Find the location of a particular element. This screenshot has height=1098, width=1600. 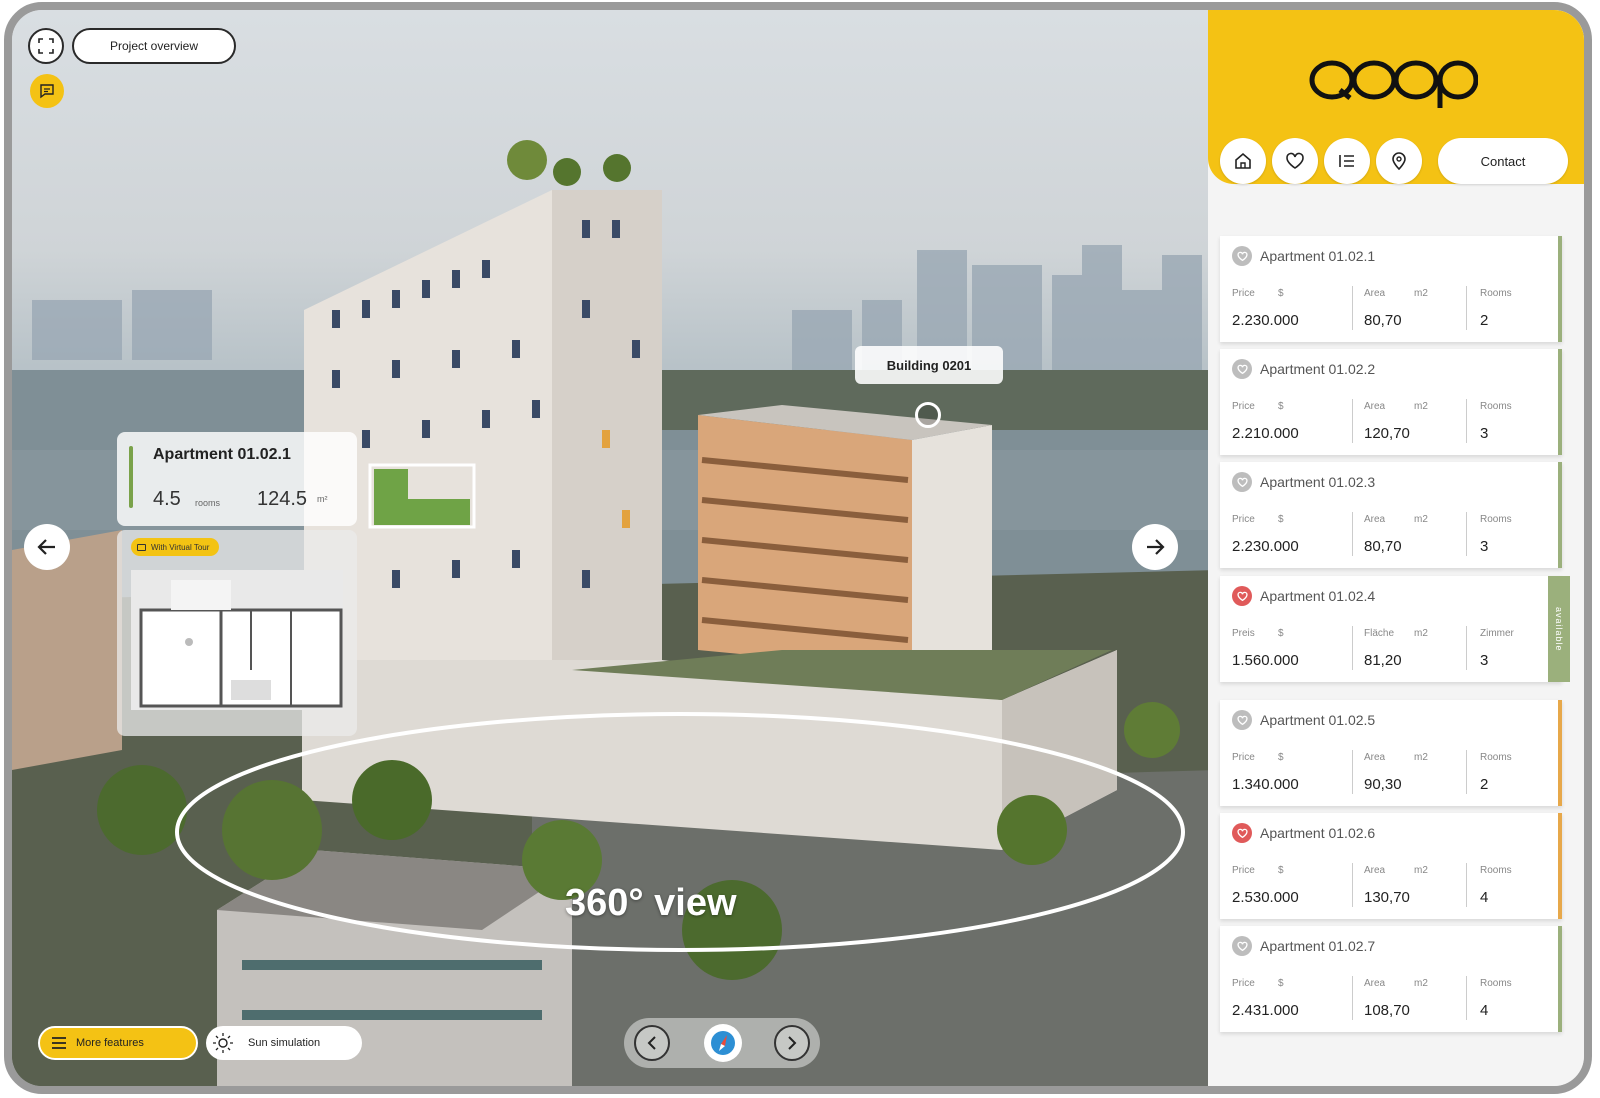

floorplan-card: With Virtual Tour is located at coordinates (237, 633).